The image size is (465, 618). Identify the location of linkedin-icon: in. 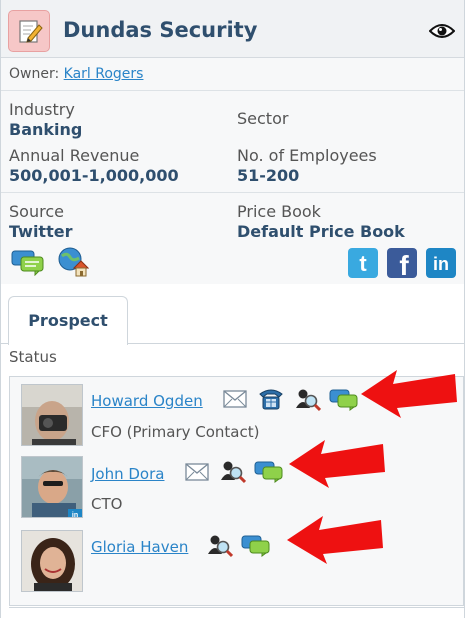
(441, 263).